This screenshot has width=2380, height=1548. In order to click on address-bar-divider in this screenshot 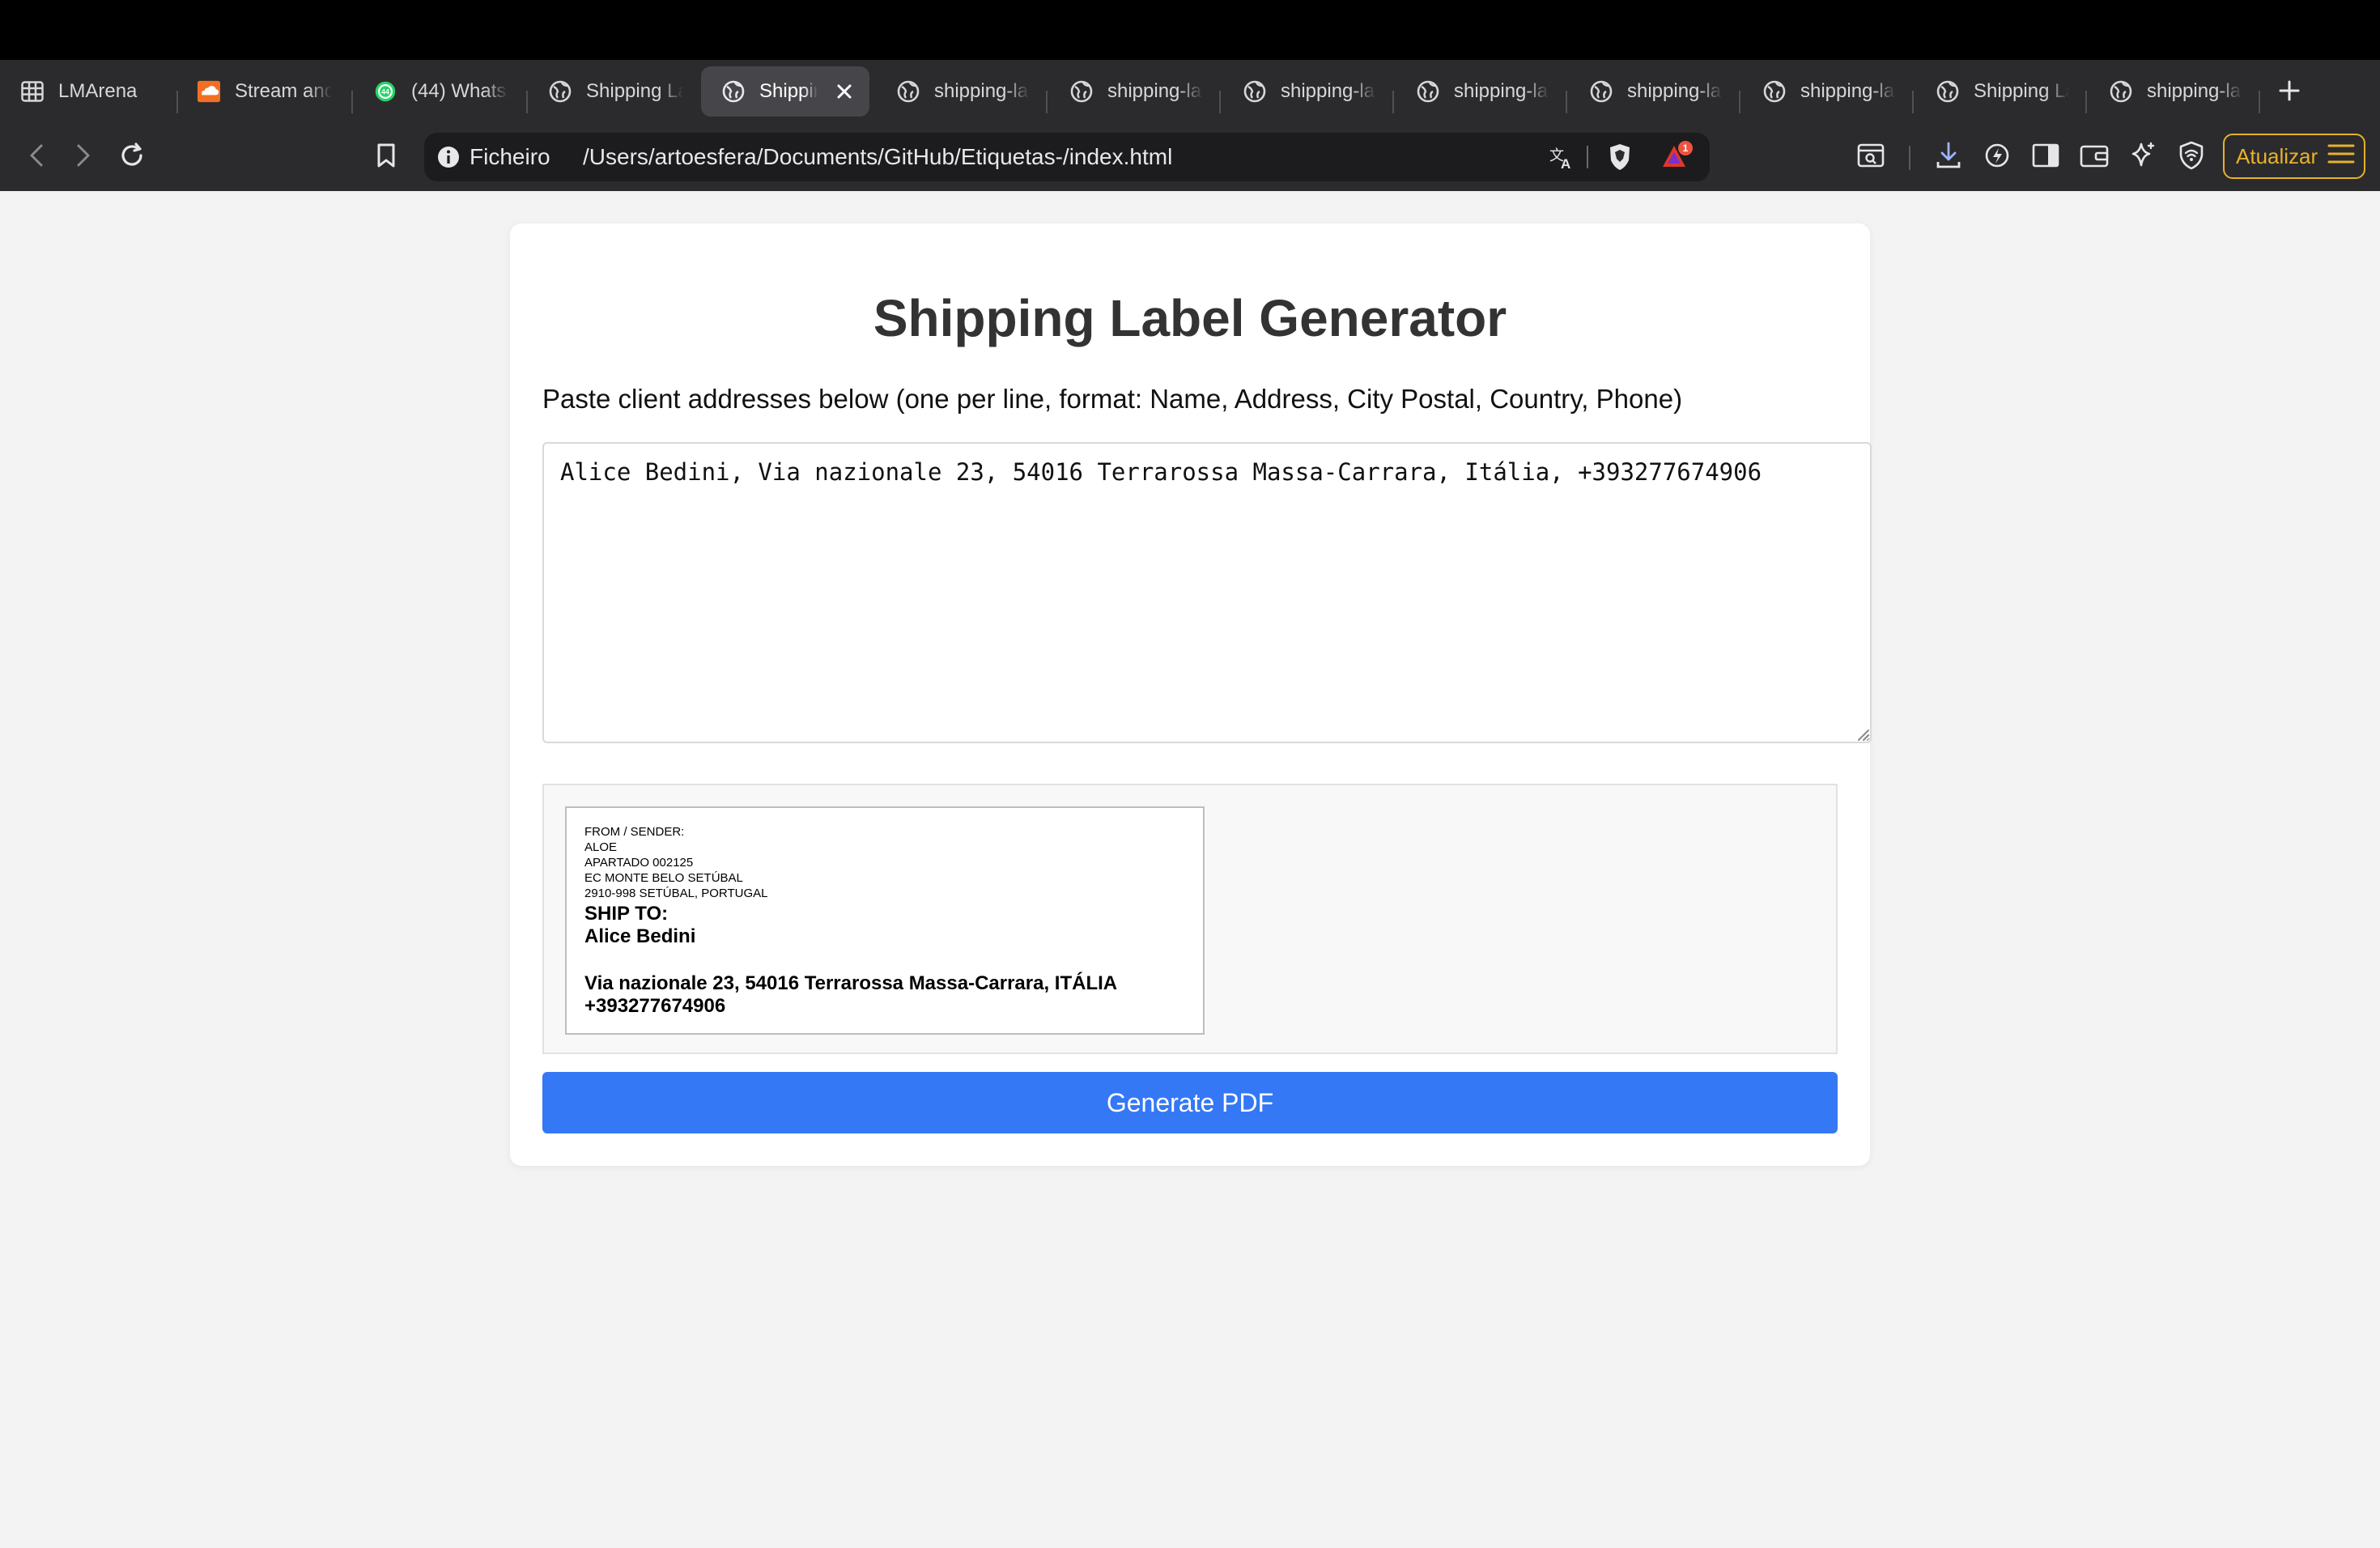, I will do `click(1587, 157)`.